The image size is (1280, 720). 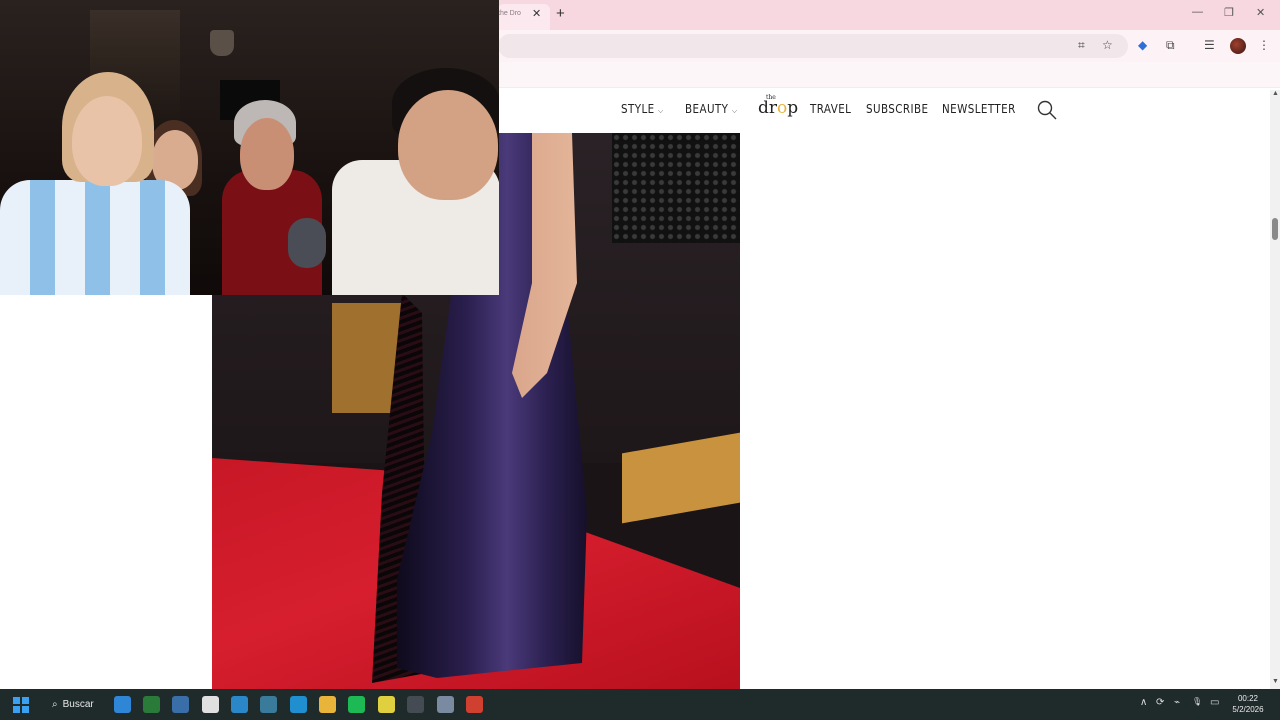 What do you see at coordinates (897, 109) in the screenshot?
I see `nav-subscribe: SUBSCRIBE` at bounding box center [897, 109].